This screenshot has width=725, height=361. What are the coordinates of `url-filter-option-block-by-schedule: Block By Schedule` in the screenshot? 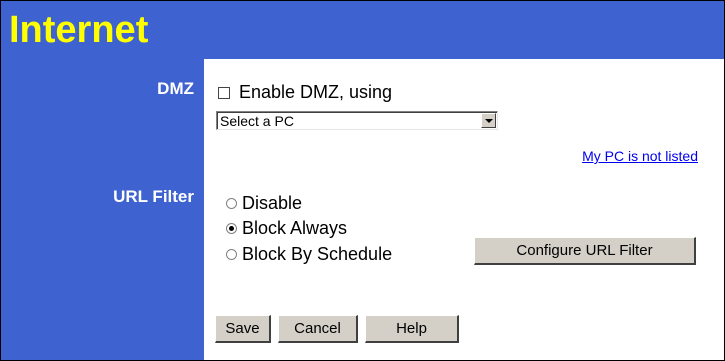 It's located at (309, 254).